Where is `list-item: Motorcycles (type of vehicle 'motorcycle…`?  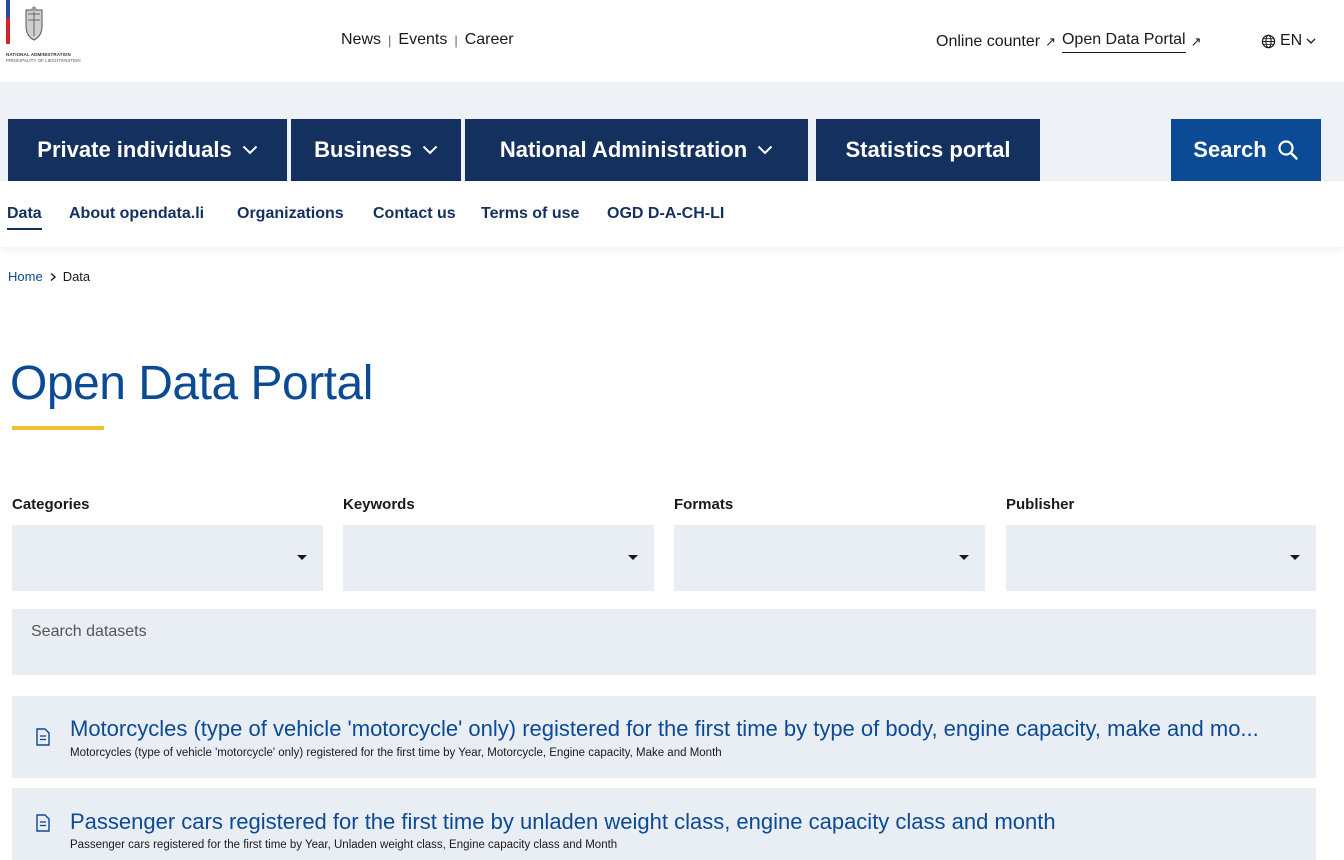
list-item: Motorcycles (type of vehicle 'motorcycle… is located at coordinates (664, 737).